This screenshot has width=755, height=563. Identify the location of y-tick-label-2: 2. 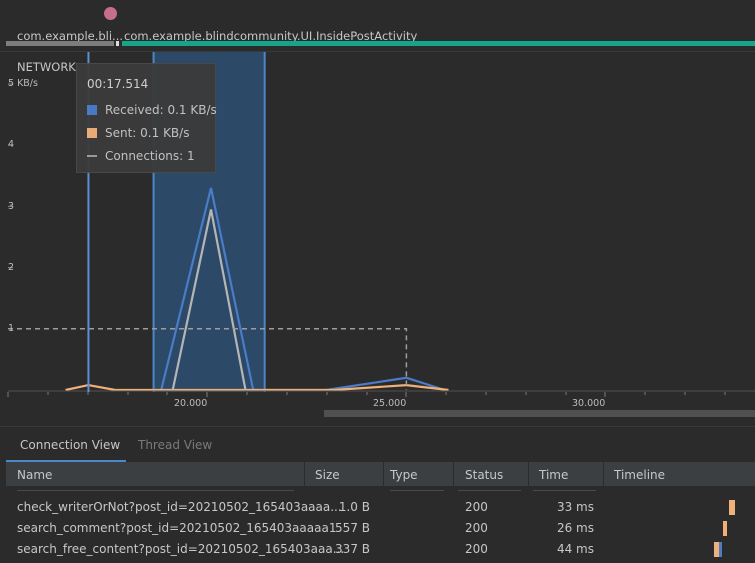
(11, 267).